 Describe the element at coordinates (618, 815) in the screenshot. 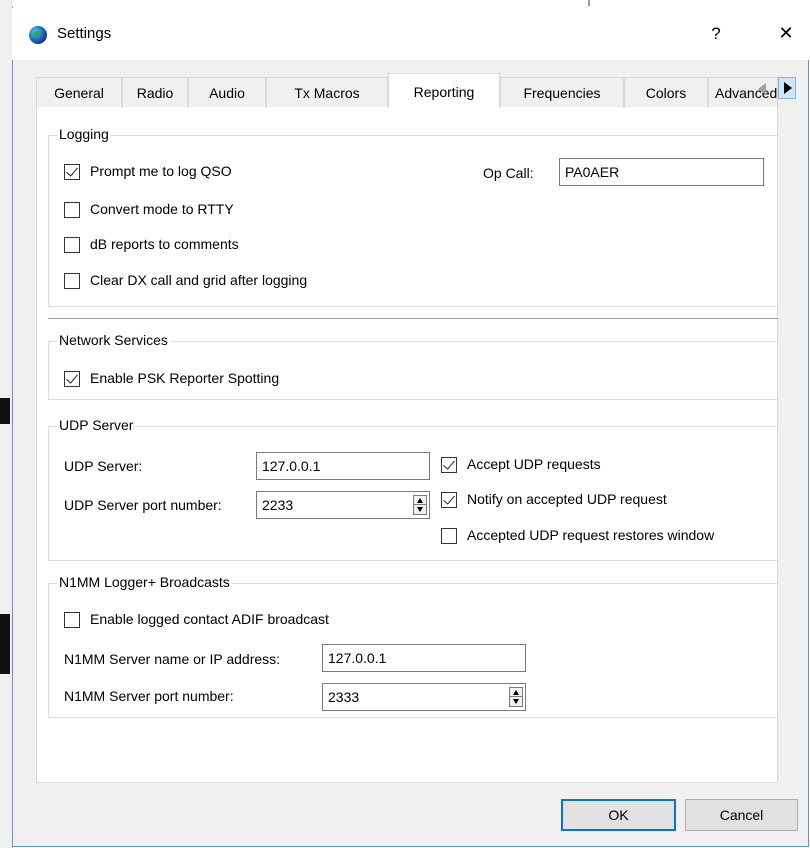

I see `ok-button: OK` at that location.